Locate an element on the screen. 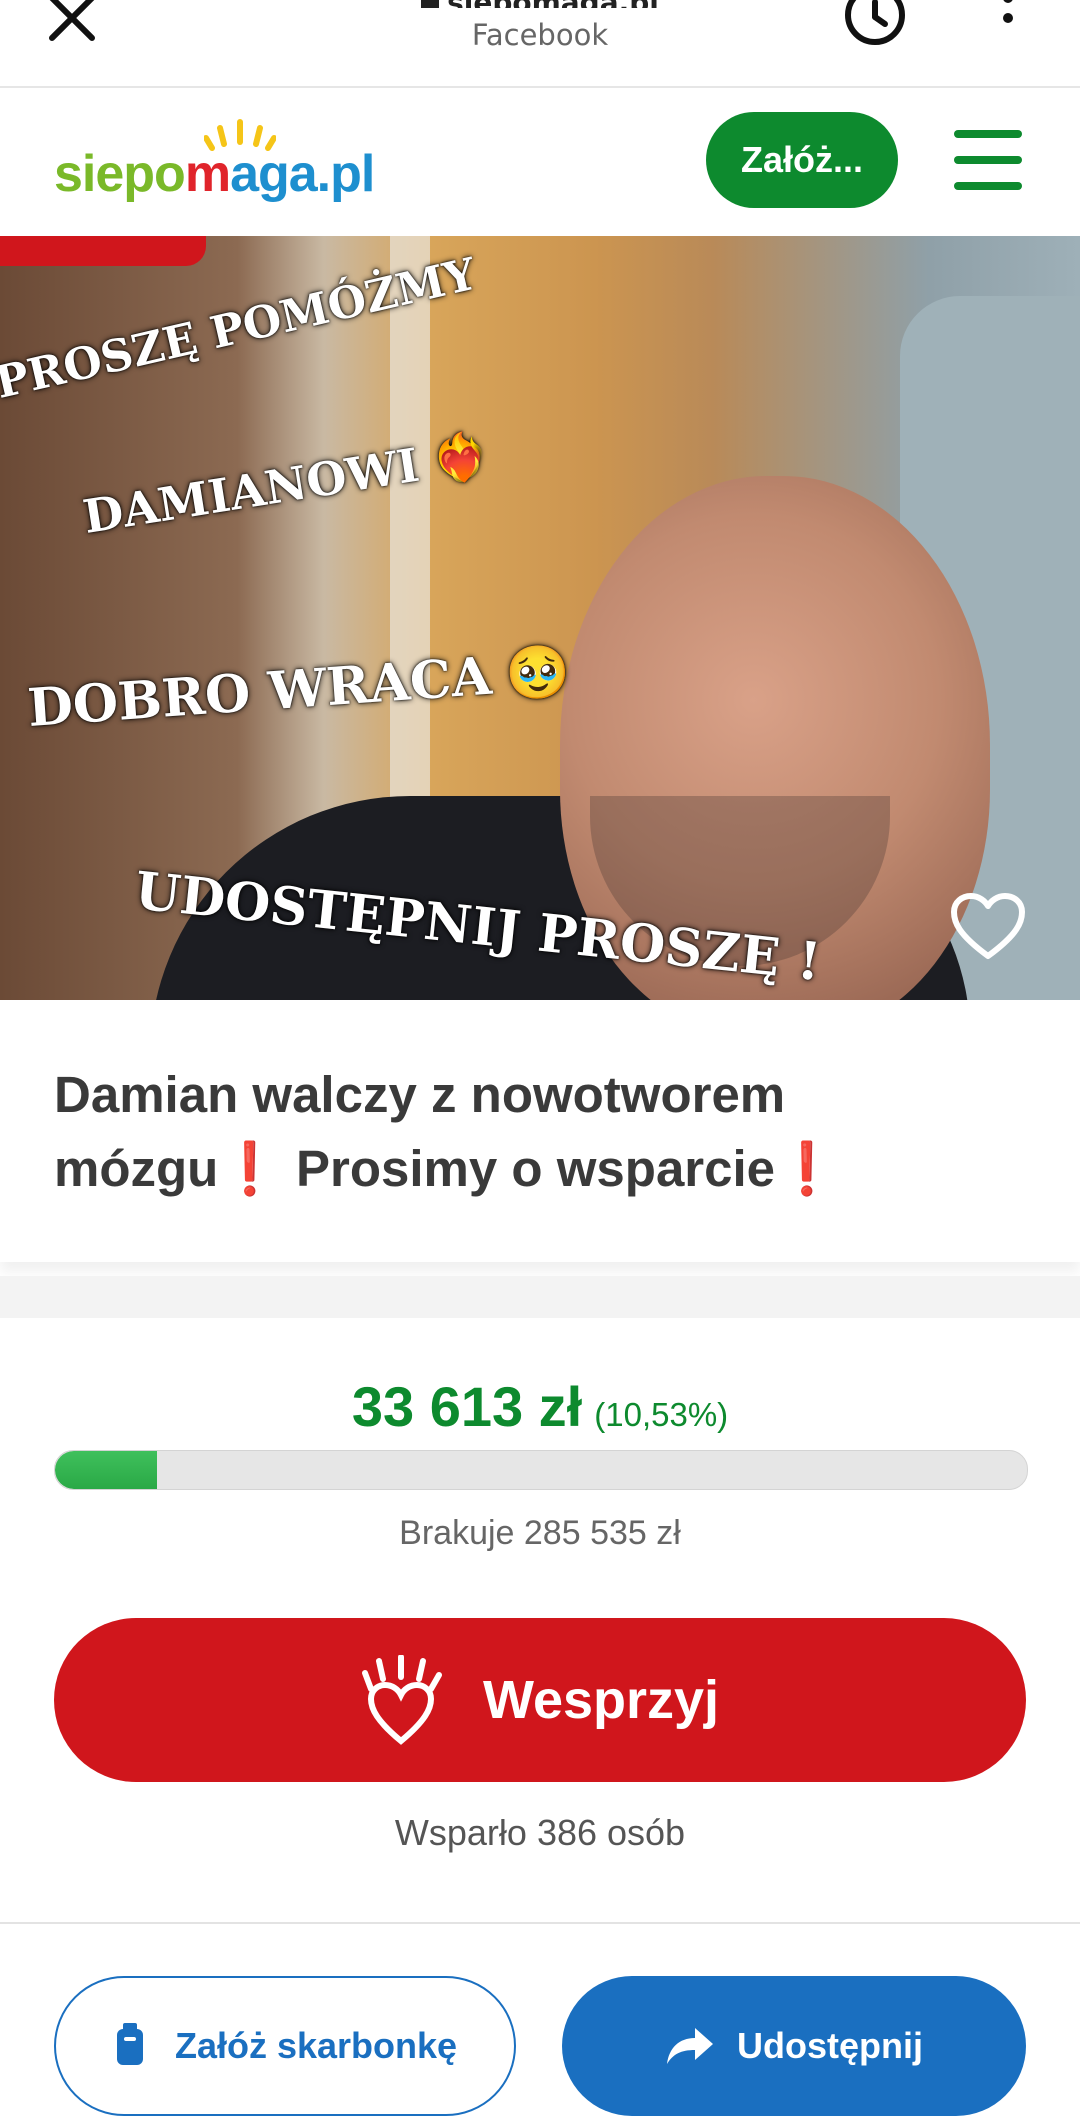 The height and width of the screenshot is (2116, 1080). history-icon is located at coordinates (875, 25).